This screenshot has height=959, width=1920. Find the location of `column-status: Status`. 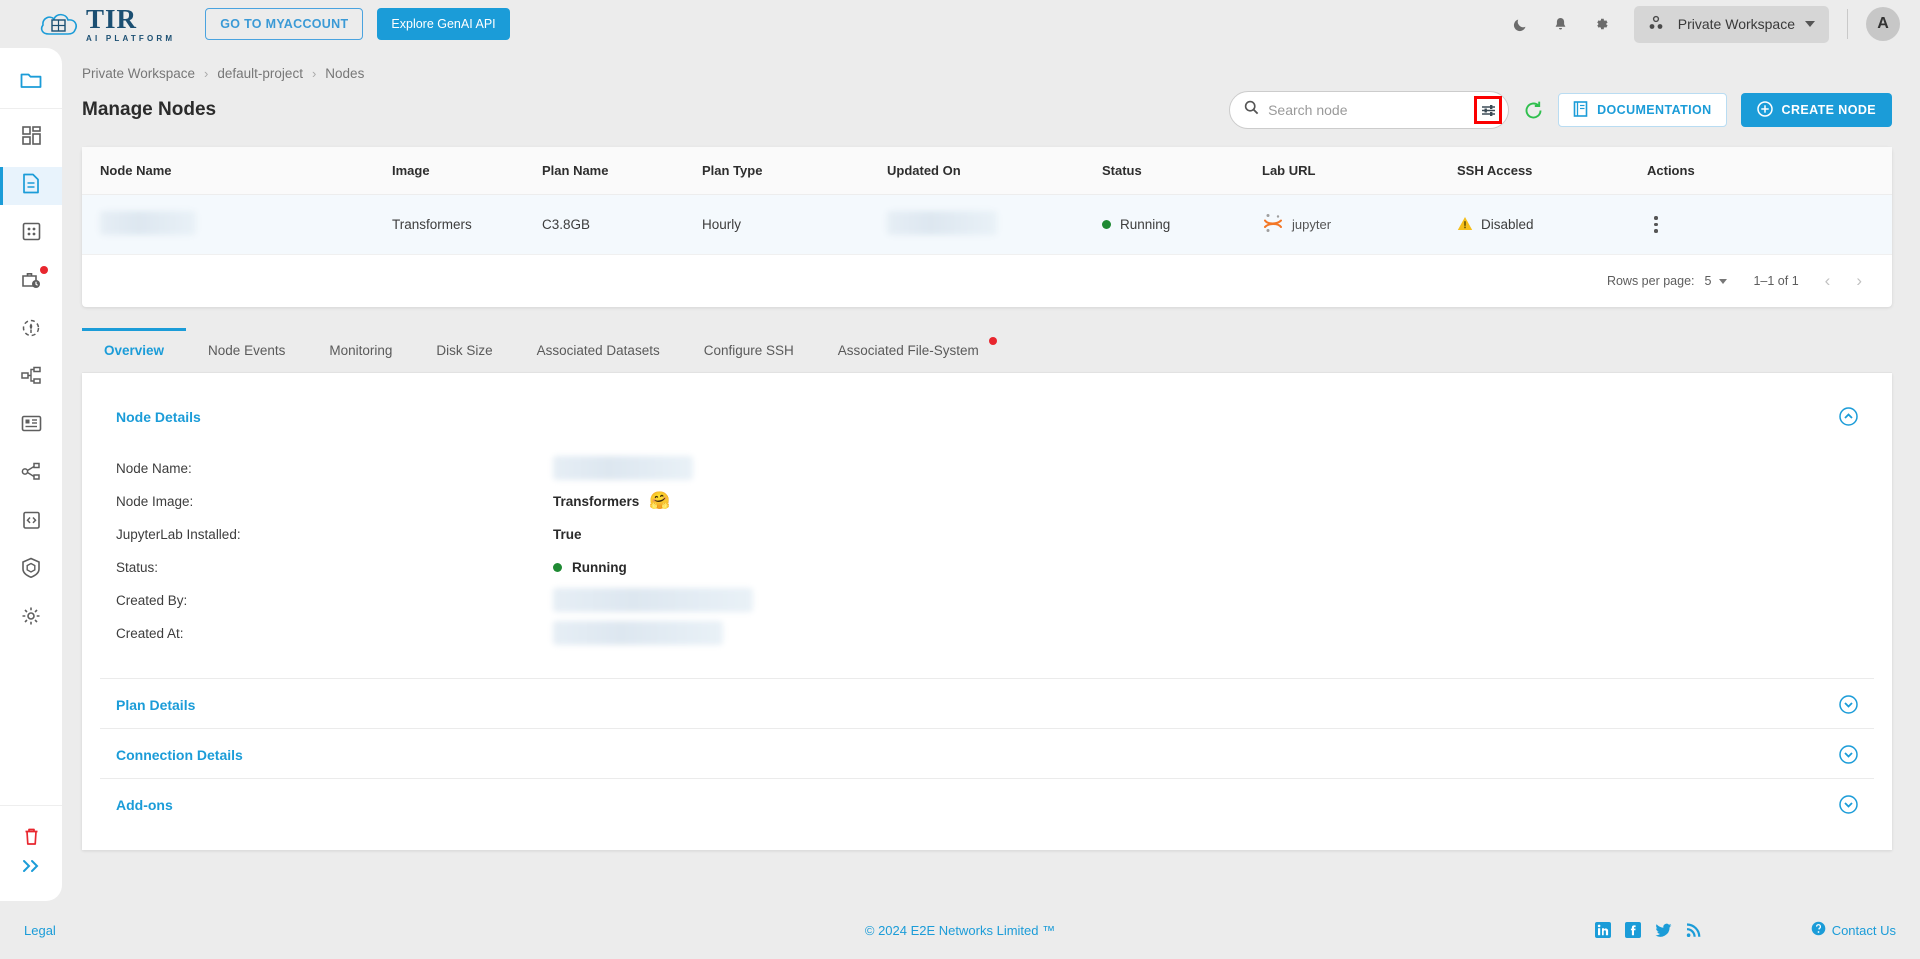

column-status: Status is located at coordinates (1182, 171).